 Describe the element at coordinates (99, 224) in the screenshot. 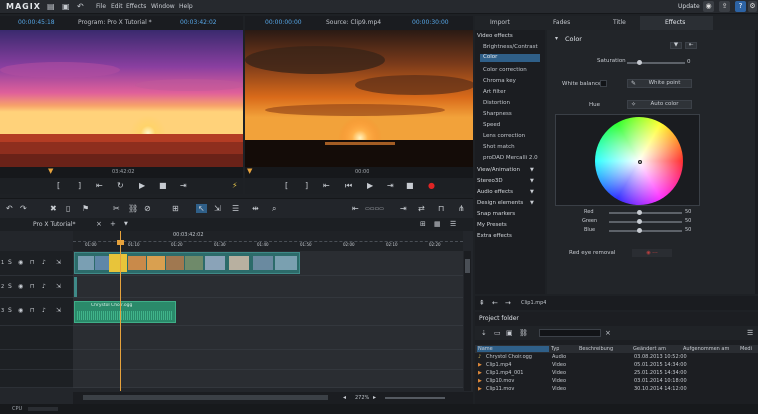

I see `project-tab-close-icon: ×` at that location.